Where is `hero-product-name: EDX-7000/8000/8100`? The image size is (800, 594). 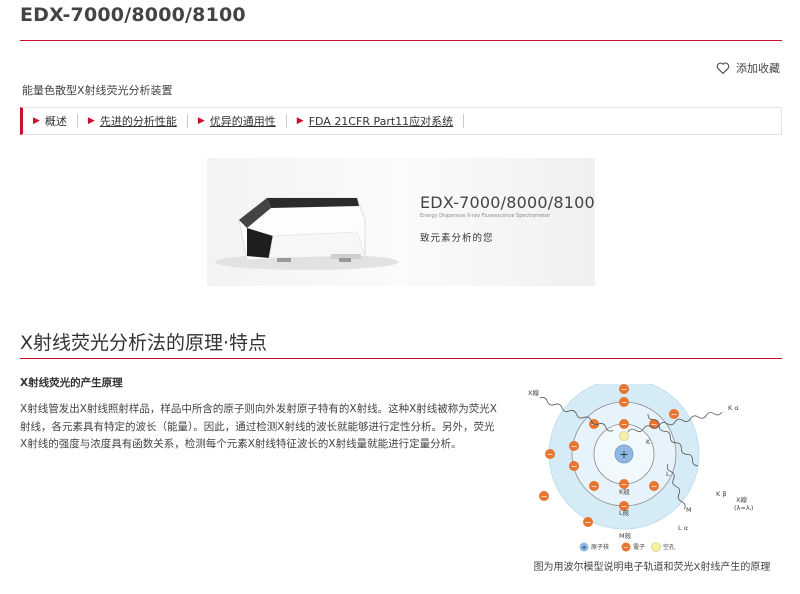
hero-product-name: EDX-7000/8000/8100 is located at coordinates (507, 202).